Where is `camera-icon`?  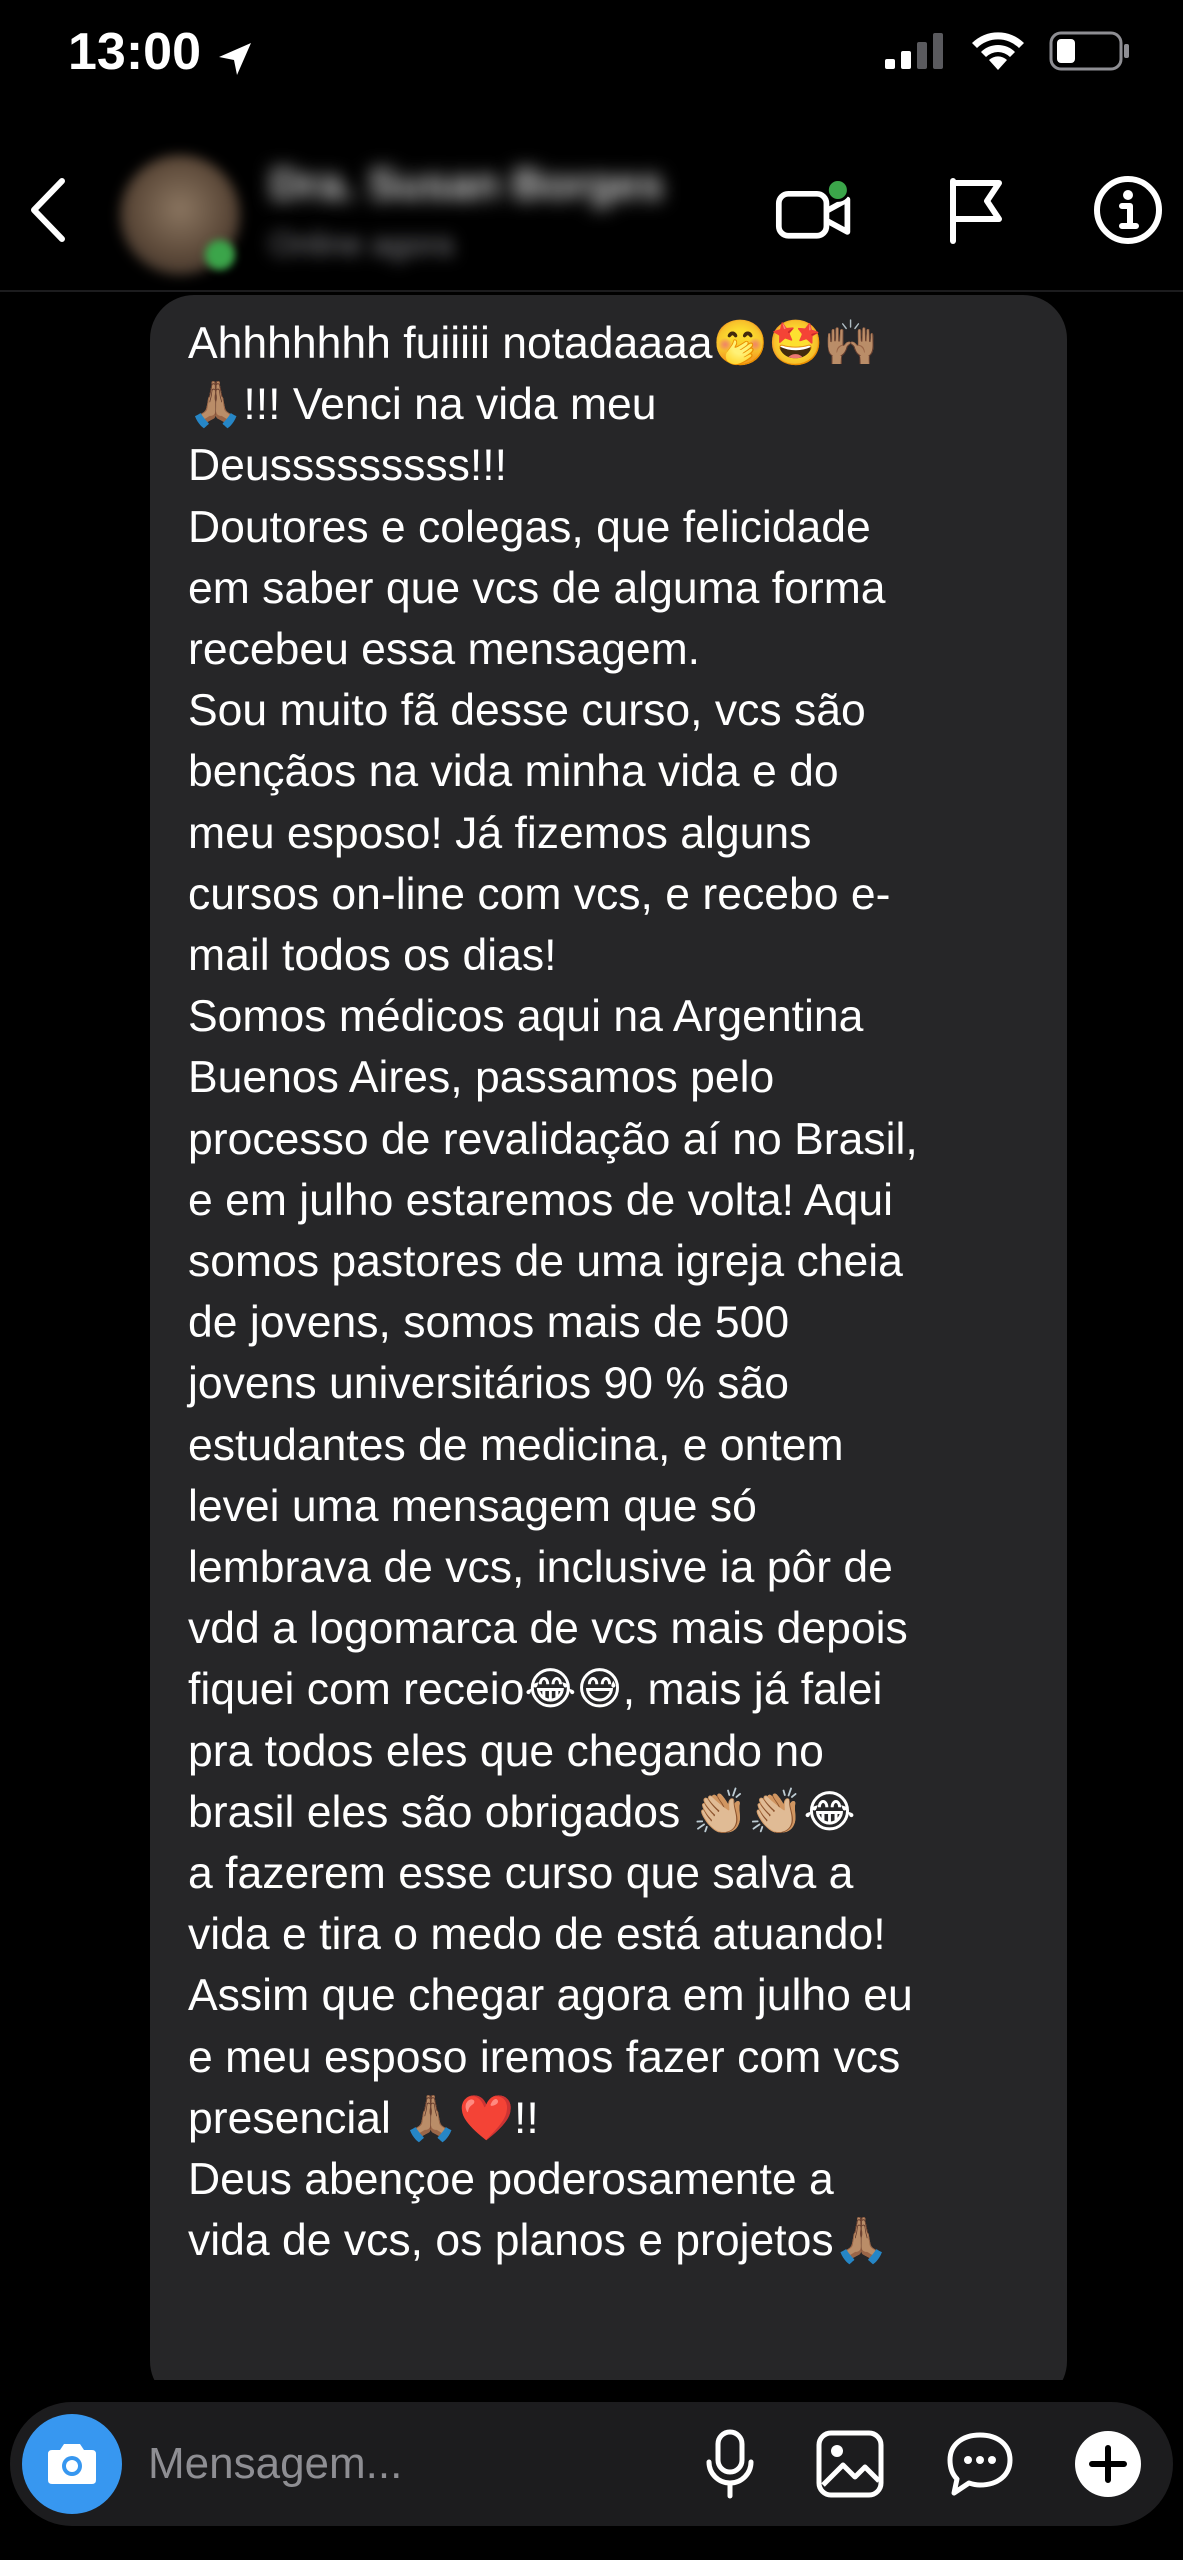 camera-icon is located at coordinates (72, 2464).